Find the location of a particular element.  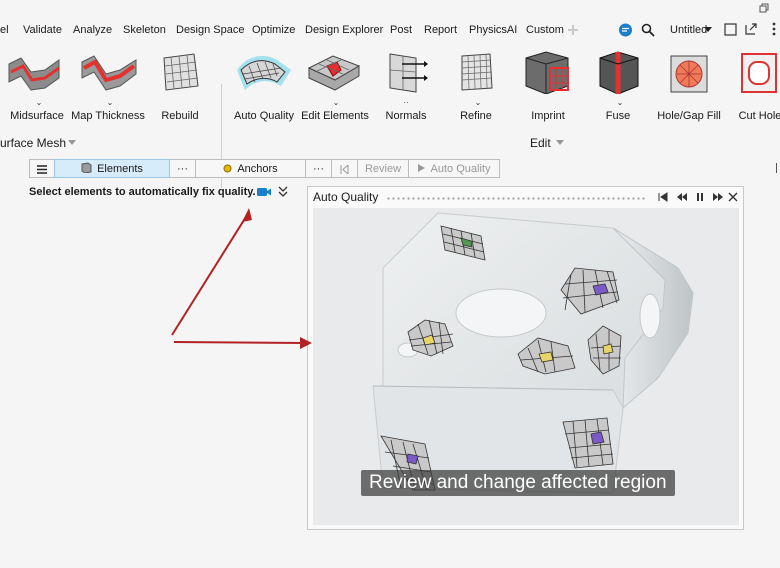

menu-item-design-explorer: Design Explorer is located at coordinates (344, 30).